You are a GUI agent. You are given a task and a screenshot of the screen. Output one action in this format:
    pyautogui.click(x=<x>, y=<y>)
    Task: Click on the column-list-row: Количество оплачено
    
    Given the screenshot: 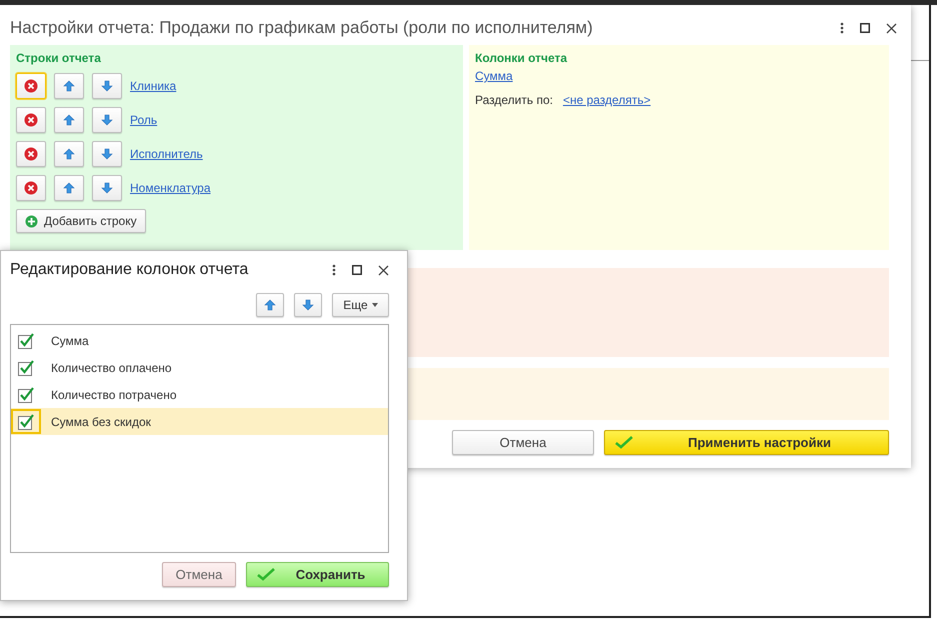 What is the action you would take?
    pyautogui.click(x=199, y=367)
    